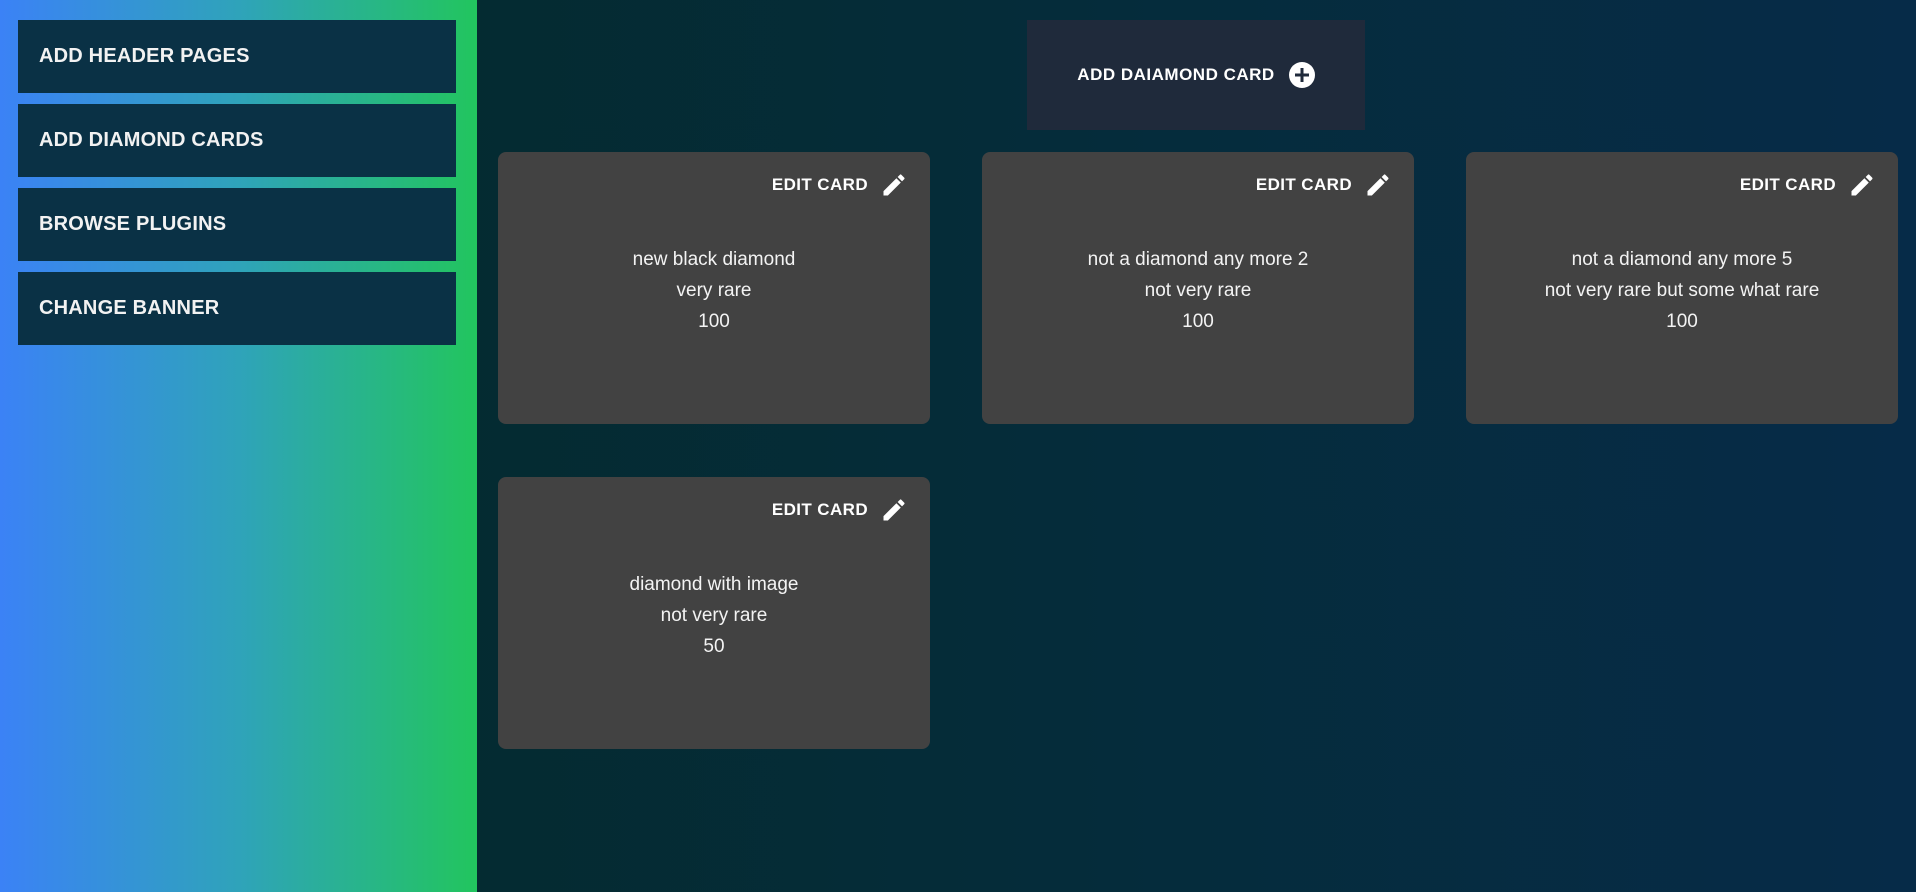 Image resolution: width=1916 pixels, height=892 pixels. Describe the element at coordinates (237, 308) in the screenshot. I see `sidebar-item-change-banner: CHANGE BANNER` at that location.